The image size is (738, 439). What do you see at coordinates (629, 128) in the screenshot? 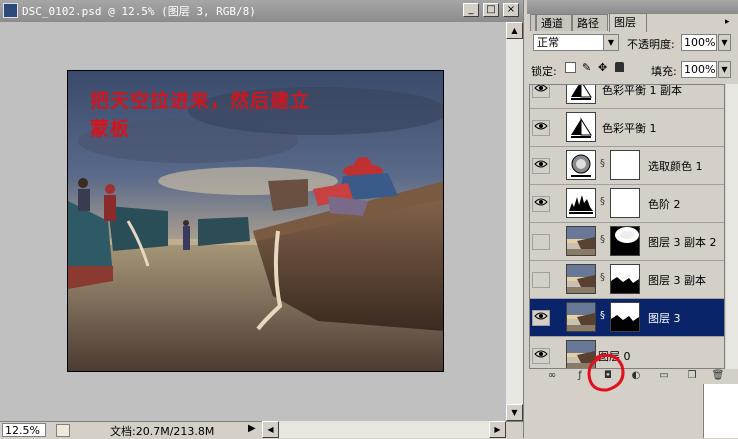
I see `layer-name: 色彩平衡 1` at bounding box center [629, 128].